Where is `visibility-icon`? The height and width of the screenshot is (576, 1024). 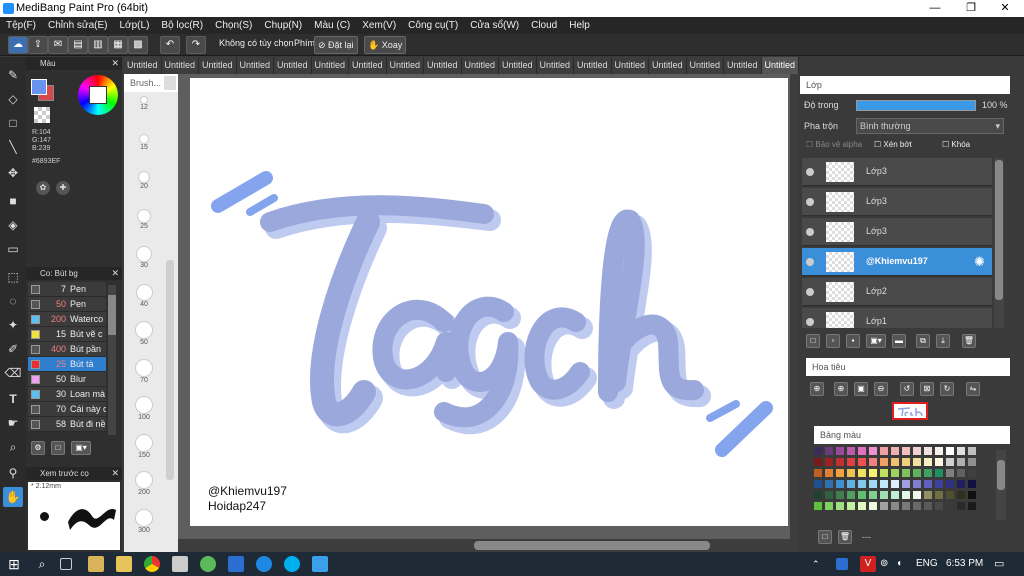
visibility-icon is located at coordinates (810, 232).